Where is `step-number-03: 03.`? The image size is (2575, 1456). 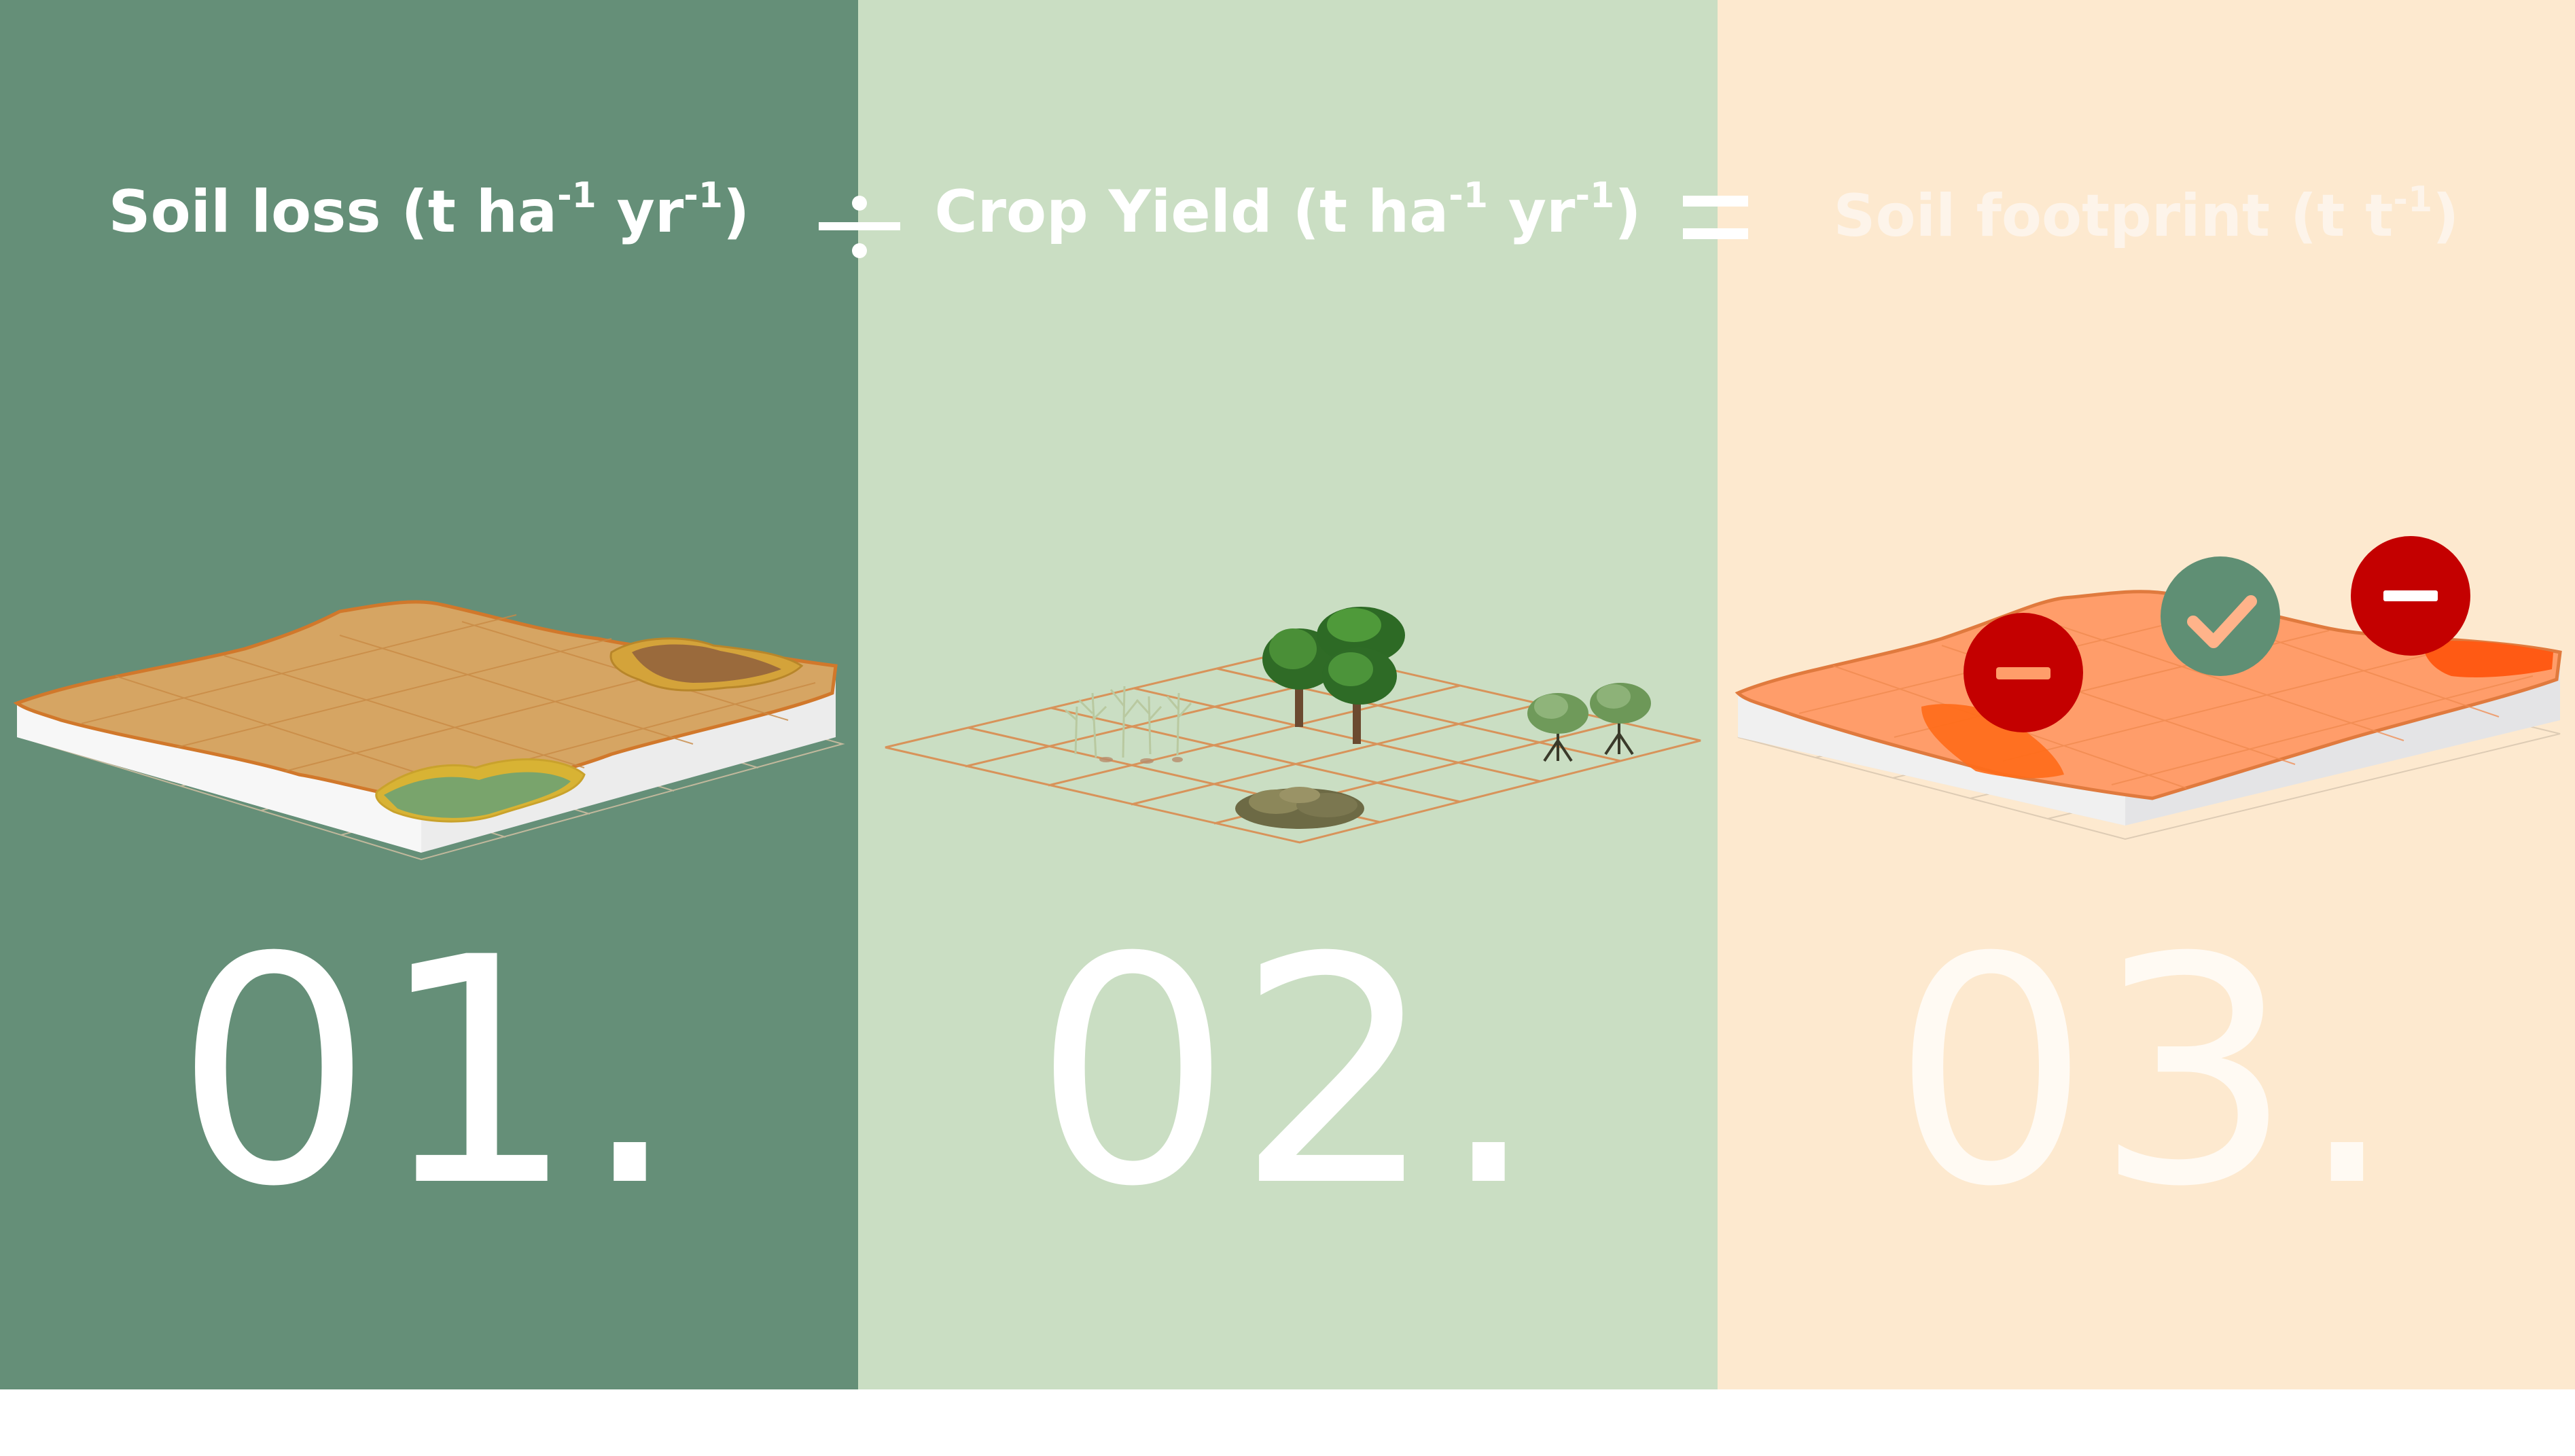 step-number-03: 03. is located at coordinates (2146, 1073).